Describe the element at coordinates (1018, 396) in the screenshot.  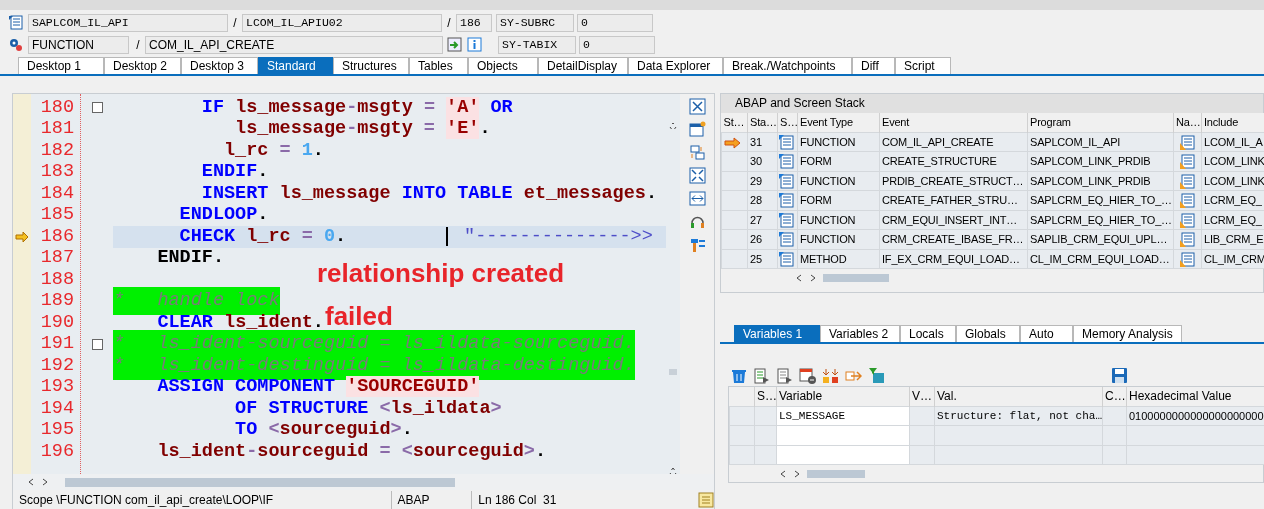
I see `column-header: Val.` at that location.